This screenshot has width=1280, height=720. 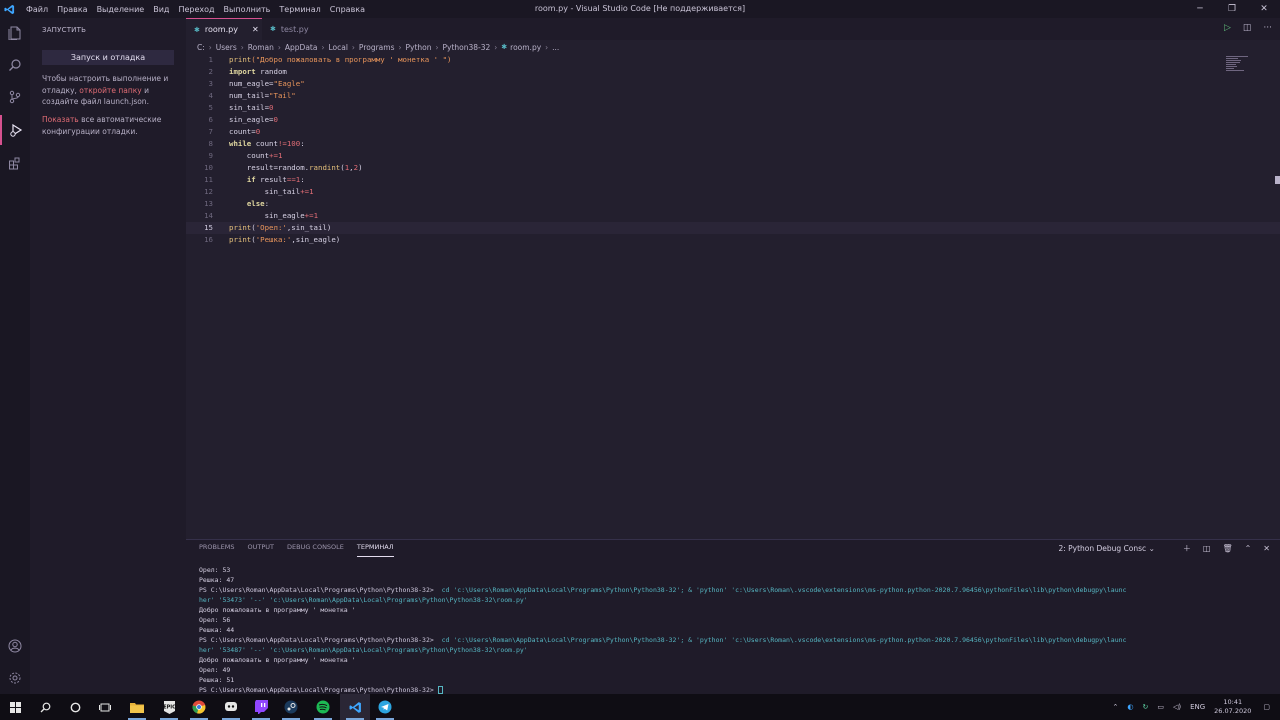 I want to click on clock-time: 10:41, so click(x=1233, y=702).